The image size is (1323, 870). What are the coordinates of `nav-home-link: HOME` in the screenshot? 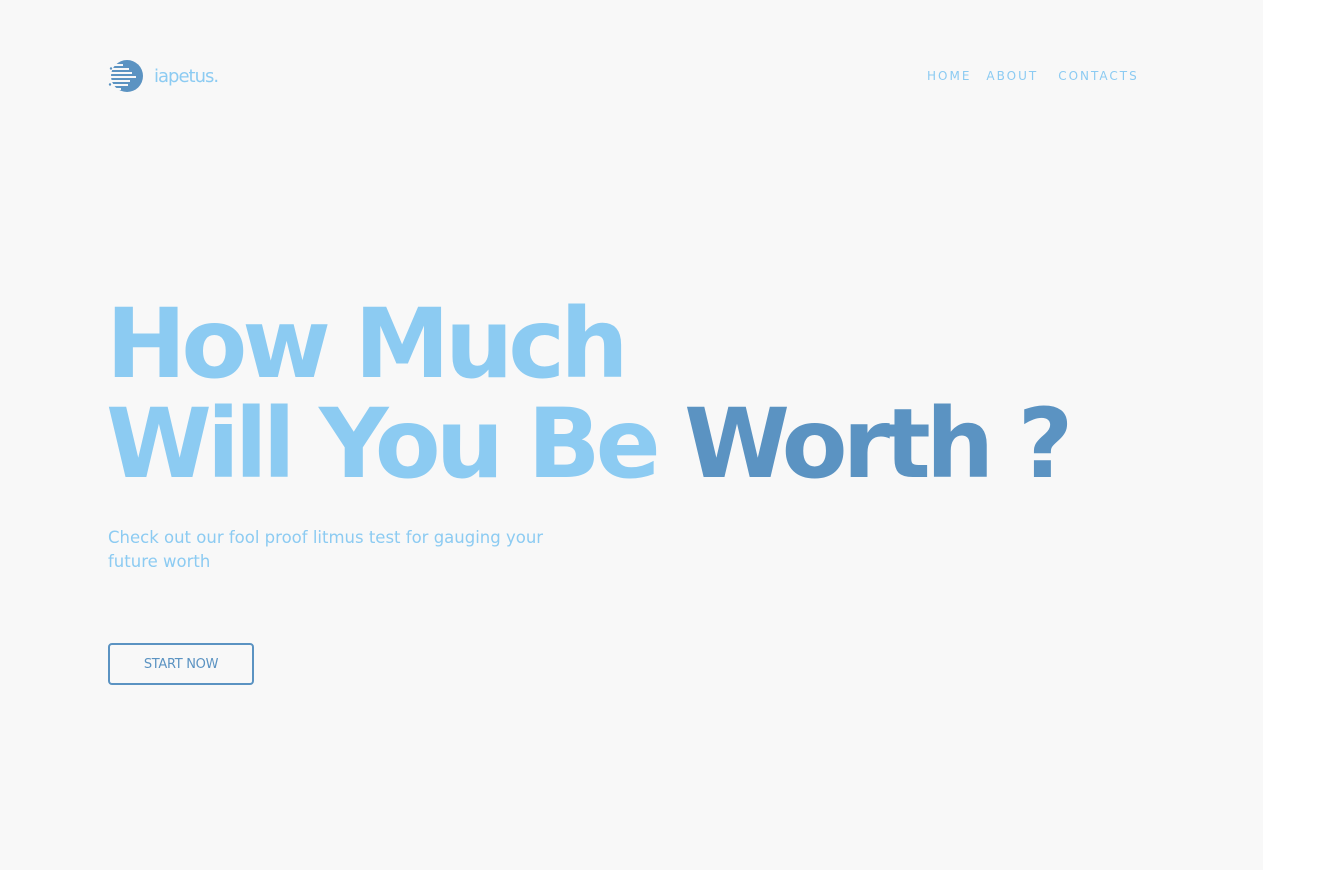 It's located at (949, 76).